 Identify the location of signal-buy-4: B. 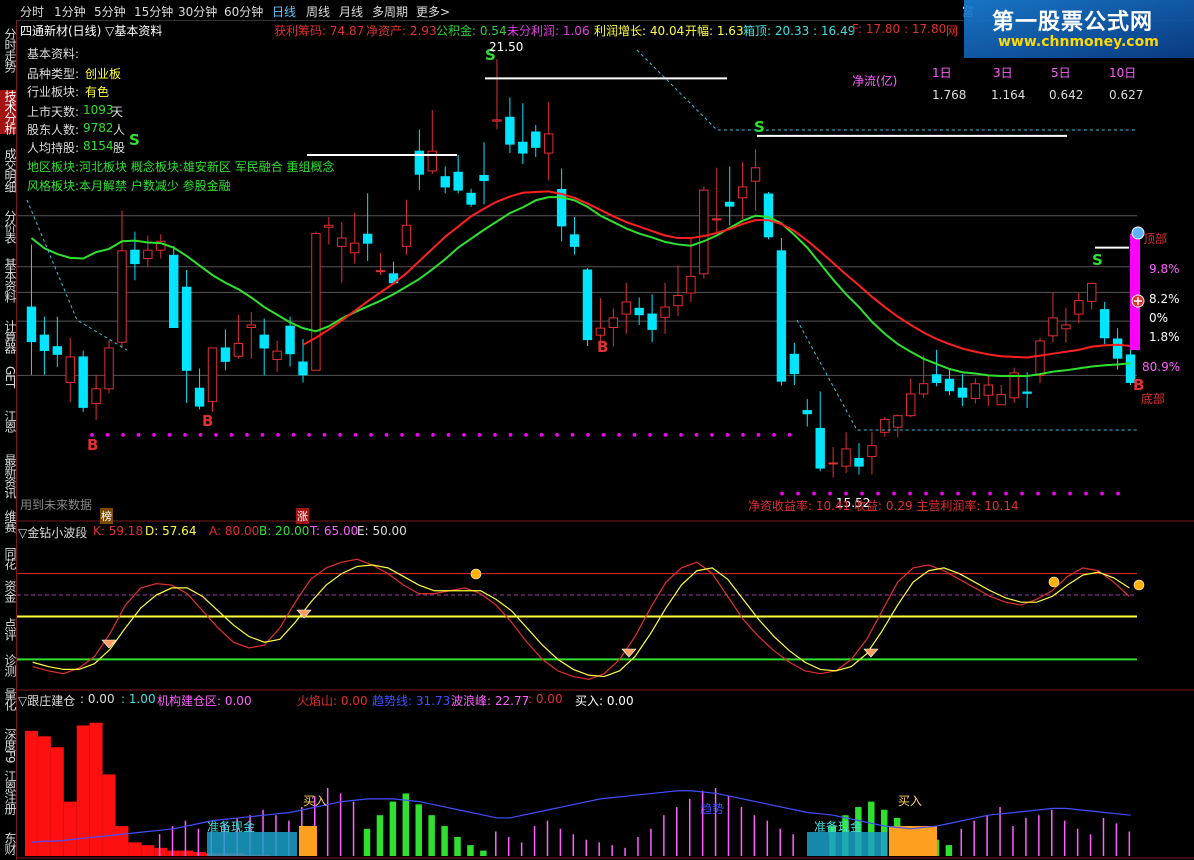
(92, 445).